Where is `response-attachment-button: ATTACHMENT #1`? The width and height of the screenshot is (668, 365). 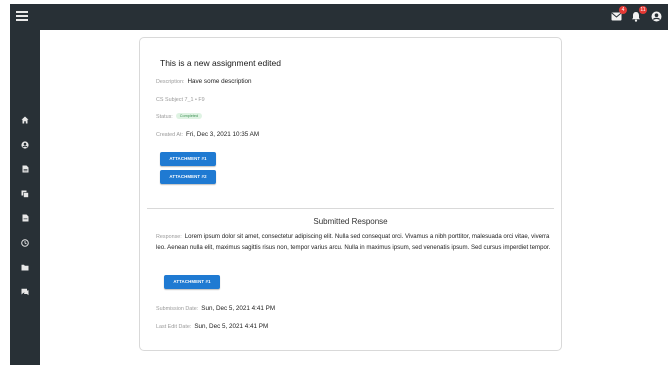
response-attachment-button: ATTACHMENT #1 is located at coordinates (192, 282).